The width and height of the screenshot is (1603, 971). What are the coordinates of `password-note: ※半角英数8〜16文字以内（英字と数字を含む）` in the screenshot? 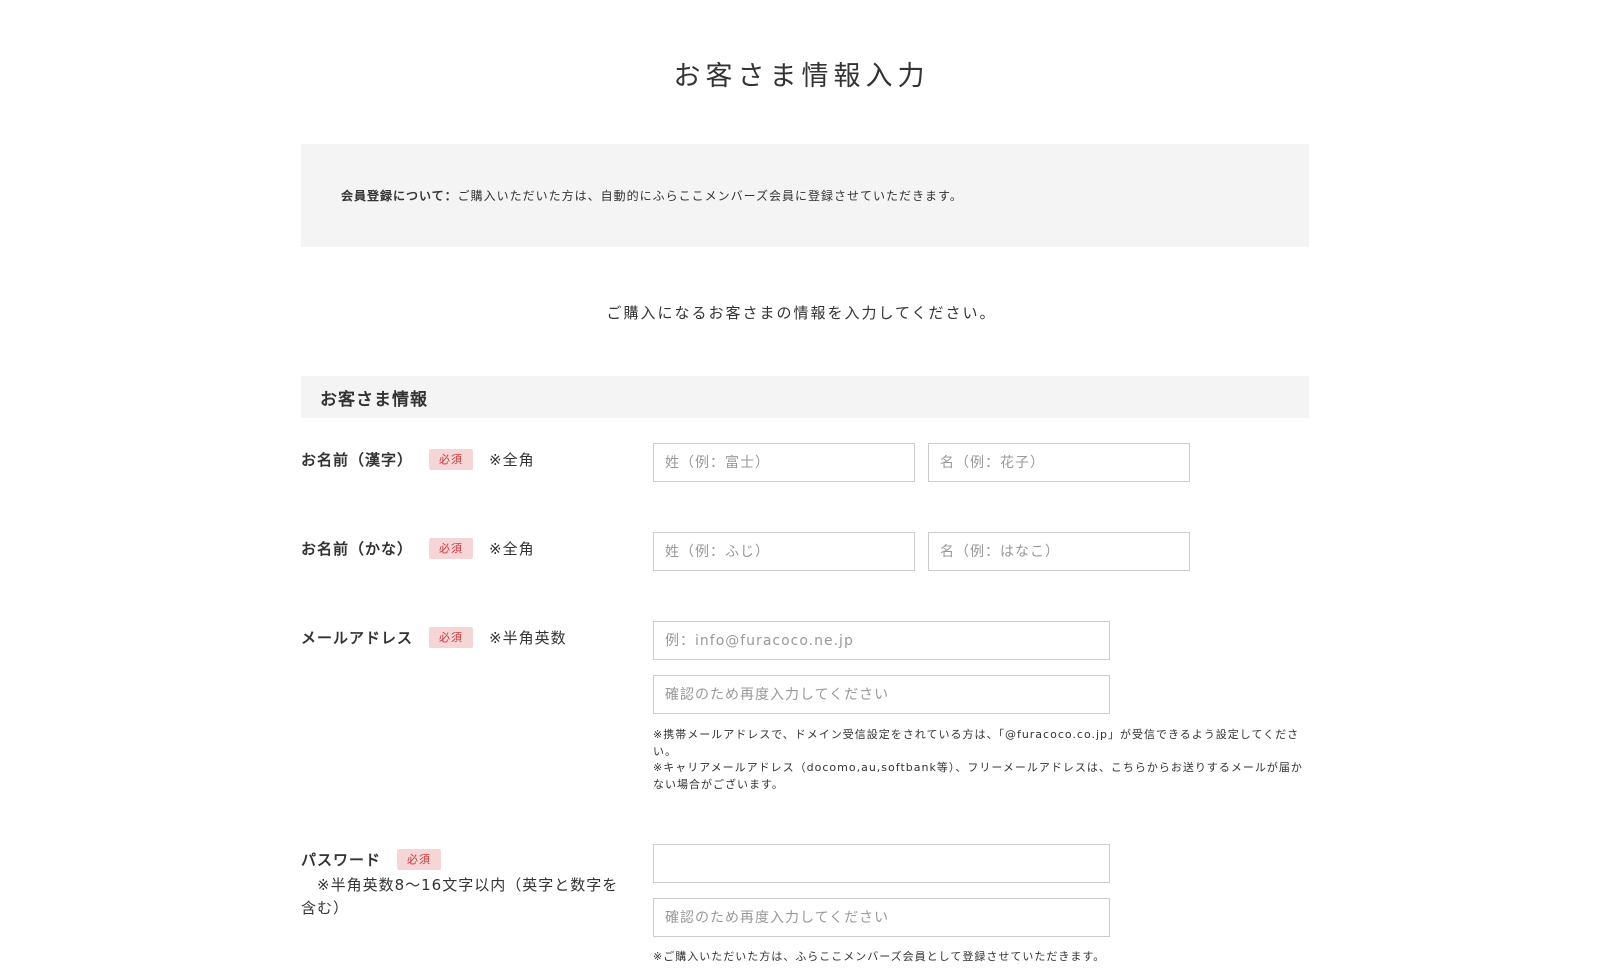 It's located at (460, 896).